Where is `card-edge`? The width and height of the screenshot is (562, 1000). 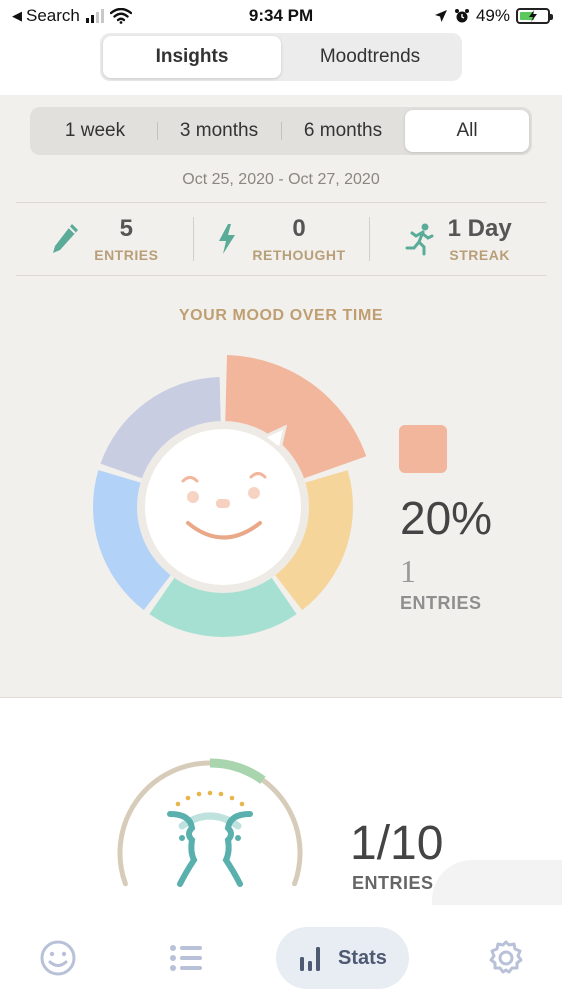
card-edge is located at coordinates (497, 885).